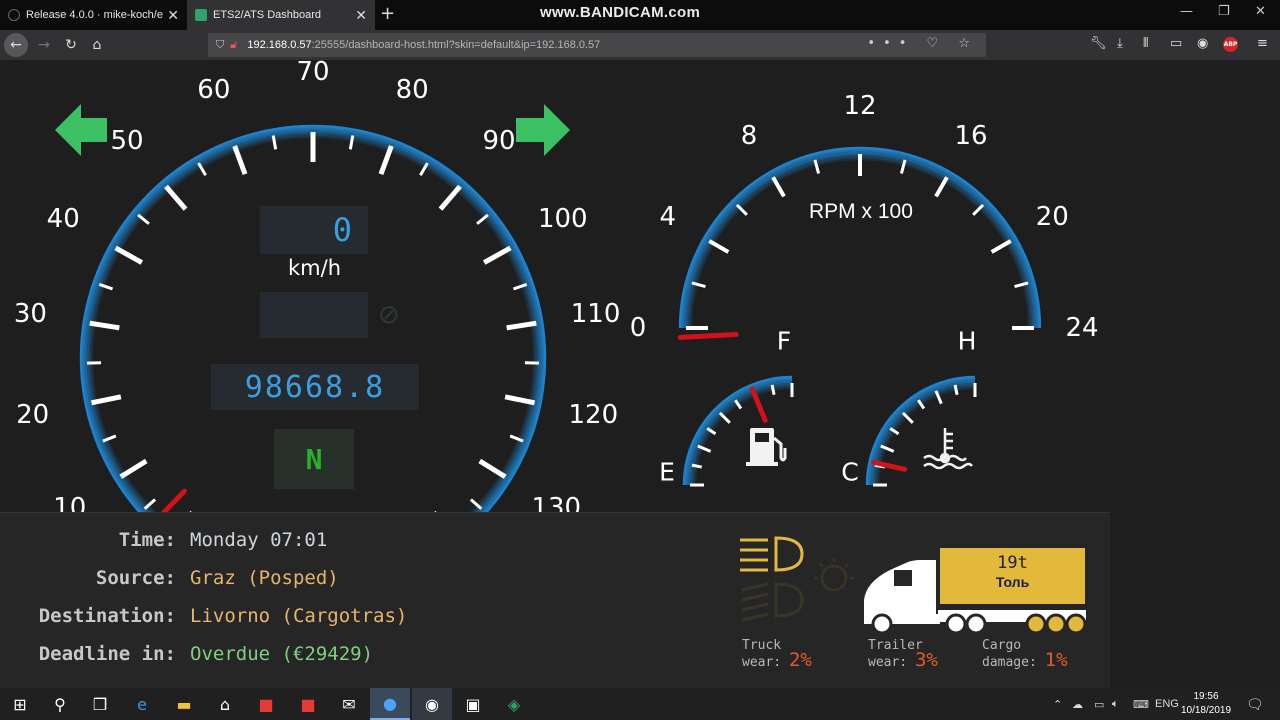 This screenshot has width=1280, height=720. What do you see at coordinates (1186, 11) in the screenshot?
I see `minimize-icon: —` at bounding box center [1186, 11].